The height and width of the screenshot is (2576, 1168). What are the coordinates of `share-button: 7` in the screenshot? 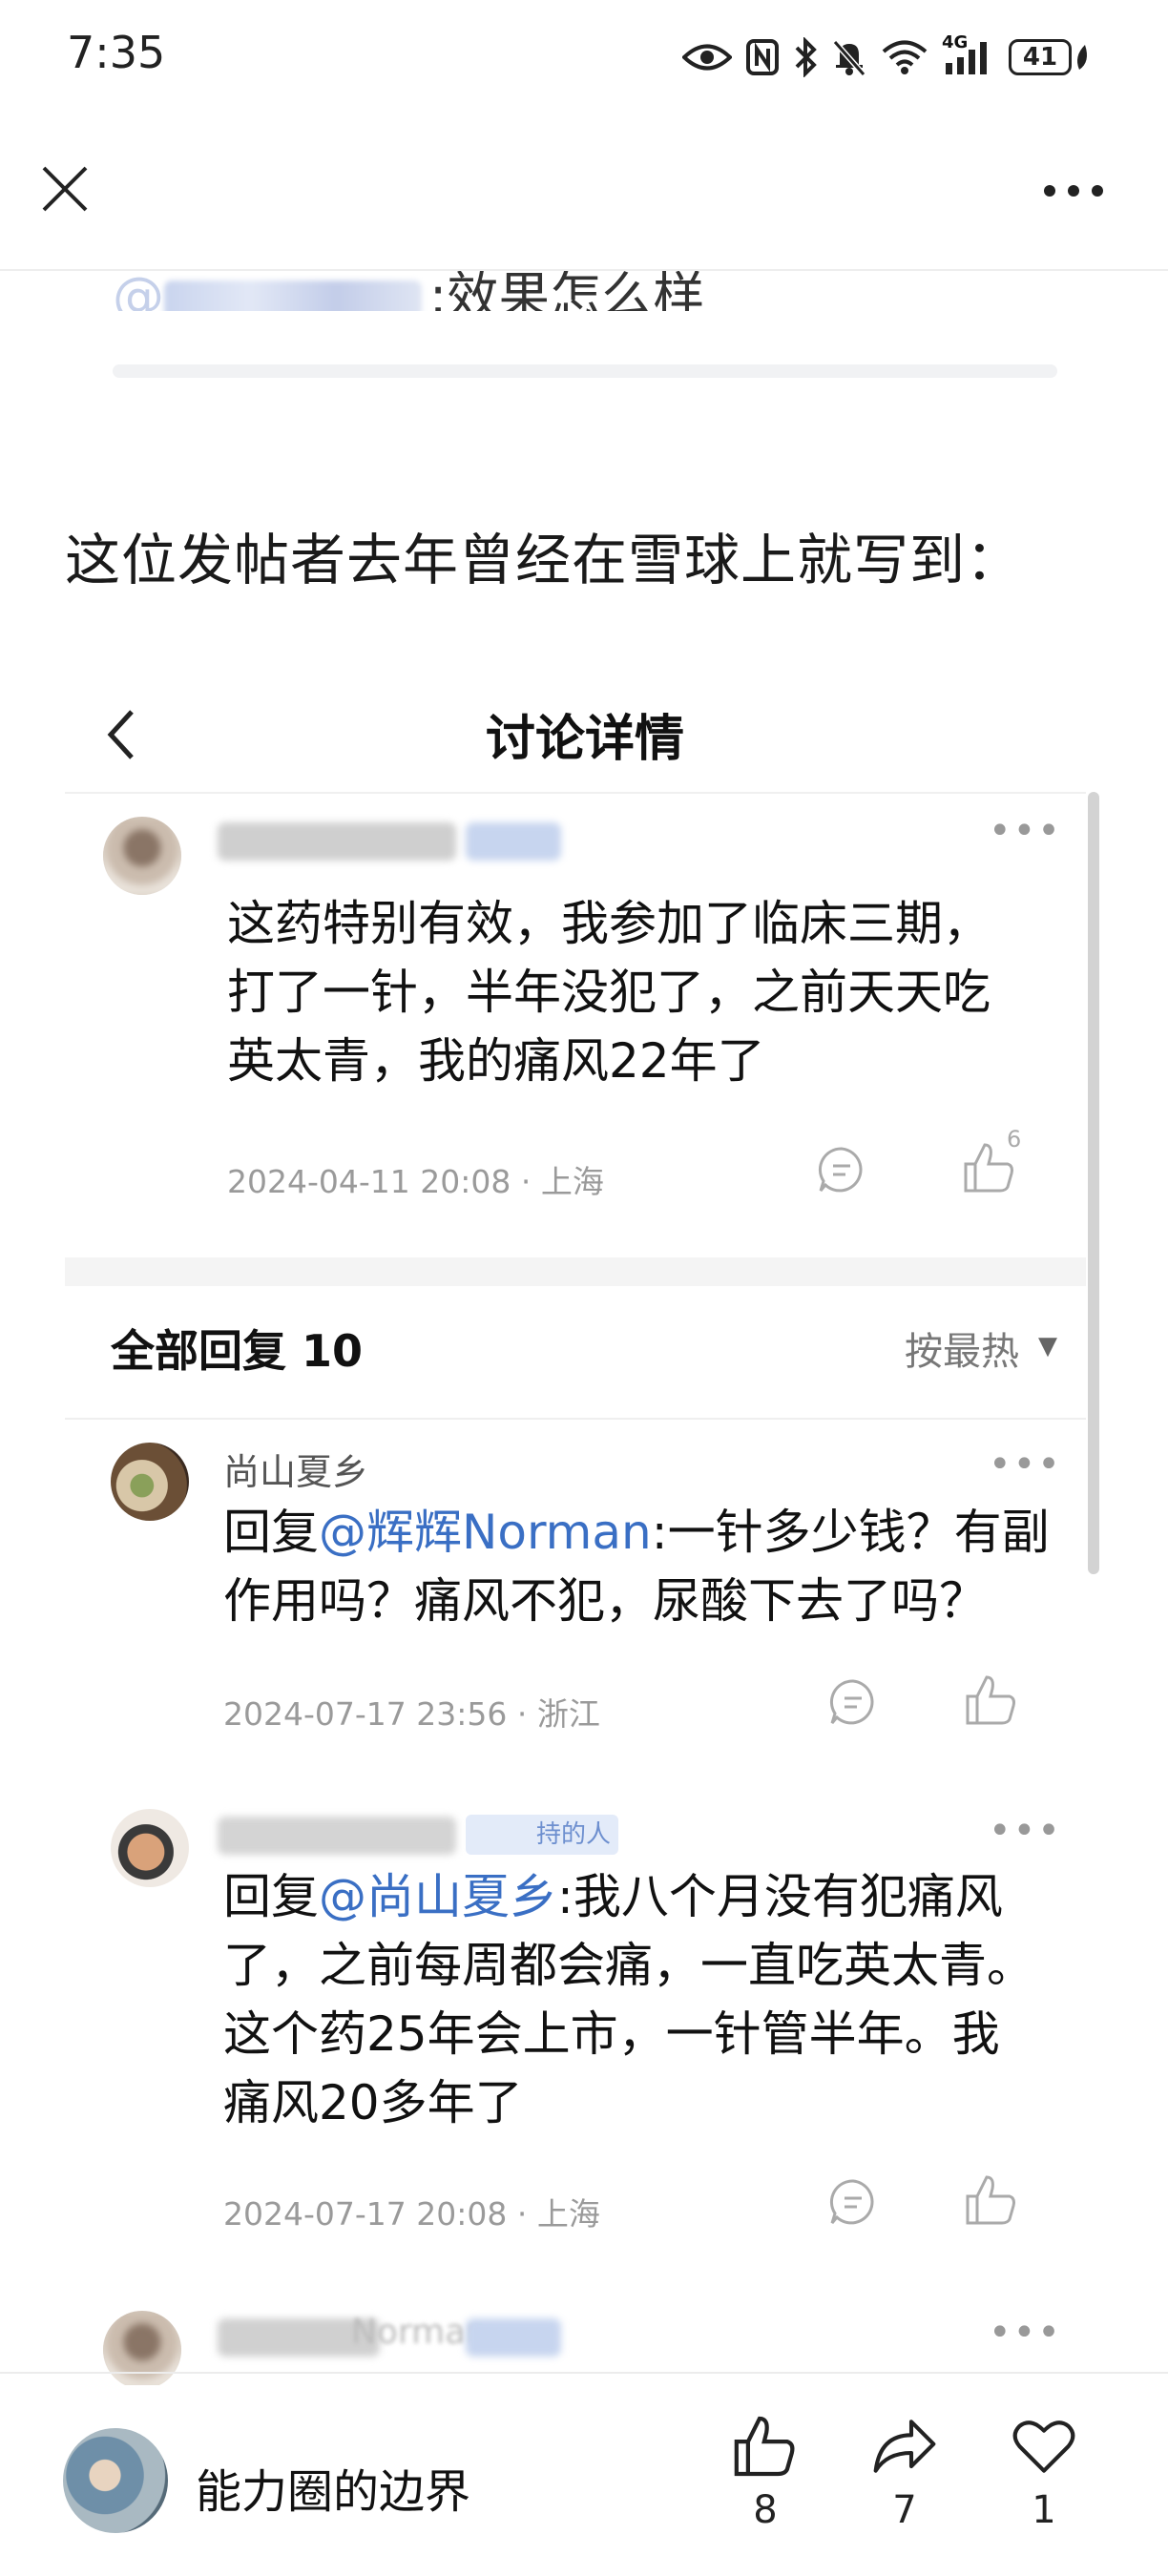 It's located at (905, 2473).